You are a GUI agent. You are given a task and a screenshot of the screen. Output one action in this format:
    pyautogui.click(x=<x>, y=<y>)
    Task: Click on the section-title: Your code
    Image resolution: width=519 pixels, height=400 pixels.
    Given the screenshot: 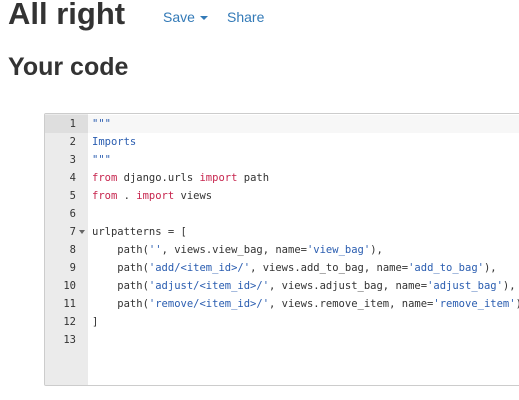 What is the action you would take?
    pyautogui.click(x=68, y=67)
    